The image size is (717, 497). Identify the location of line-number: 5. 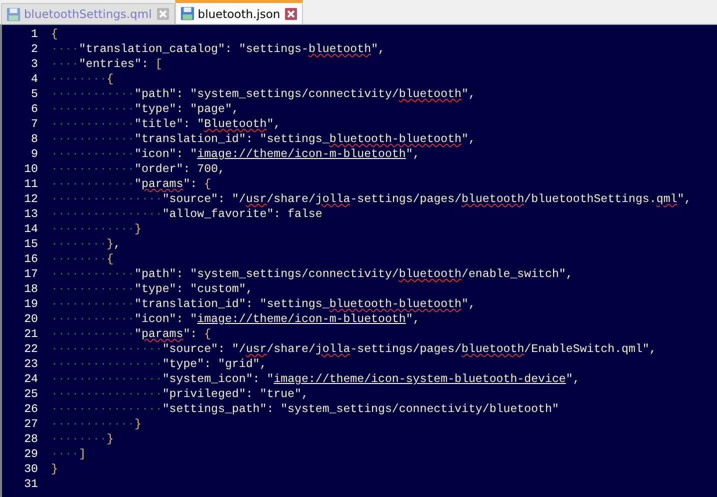
(34, 94).